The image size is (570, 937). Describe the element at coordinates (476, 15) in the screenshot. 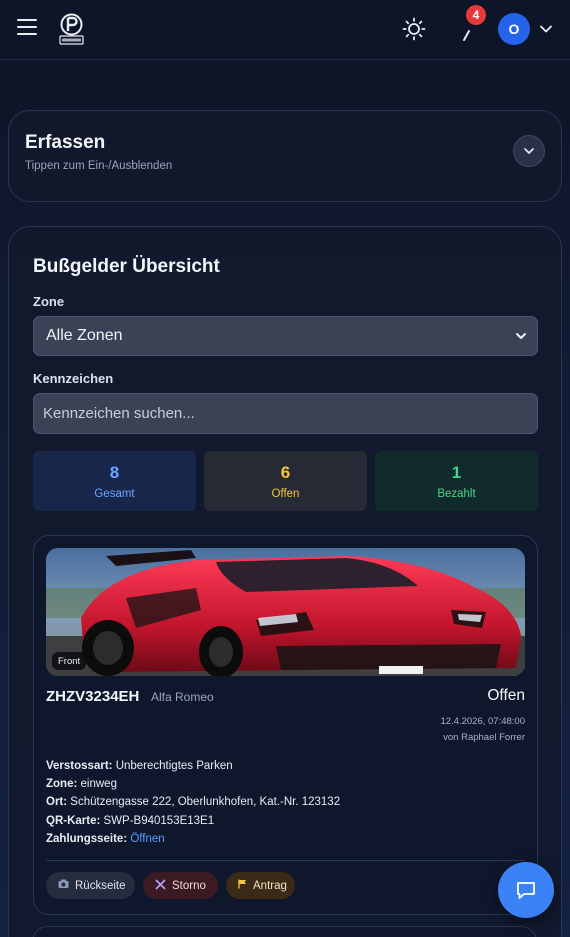

I see `notification-badge: 4` at that location.